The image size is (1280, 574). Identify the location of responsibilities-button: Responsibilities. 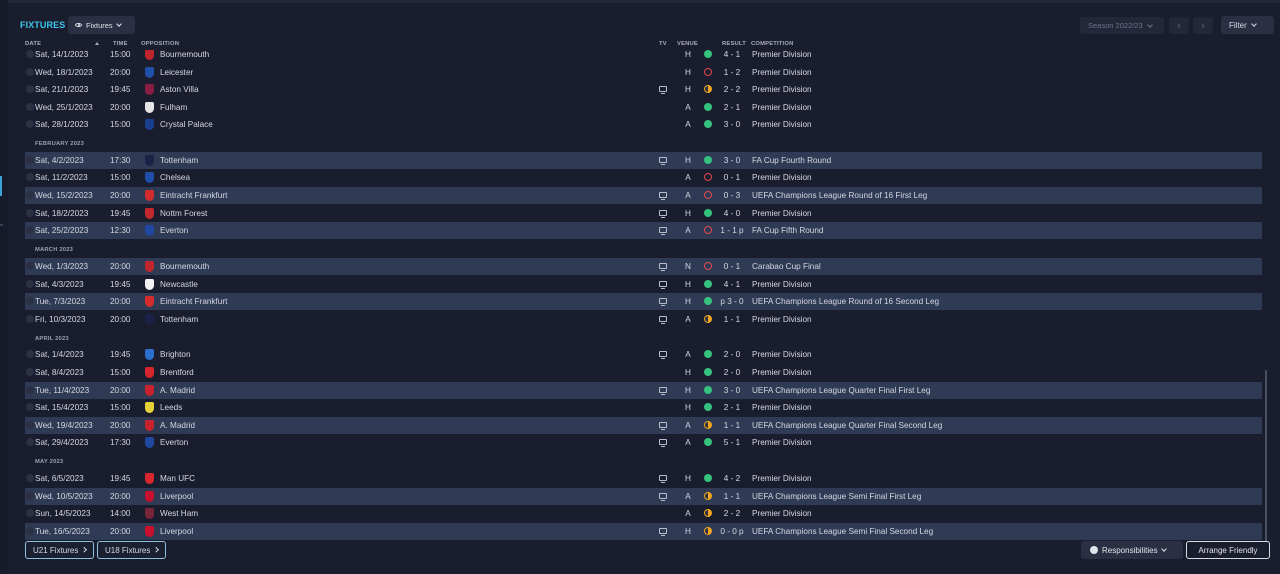
(1132, 550).